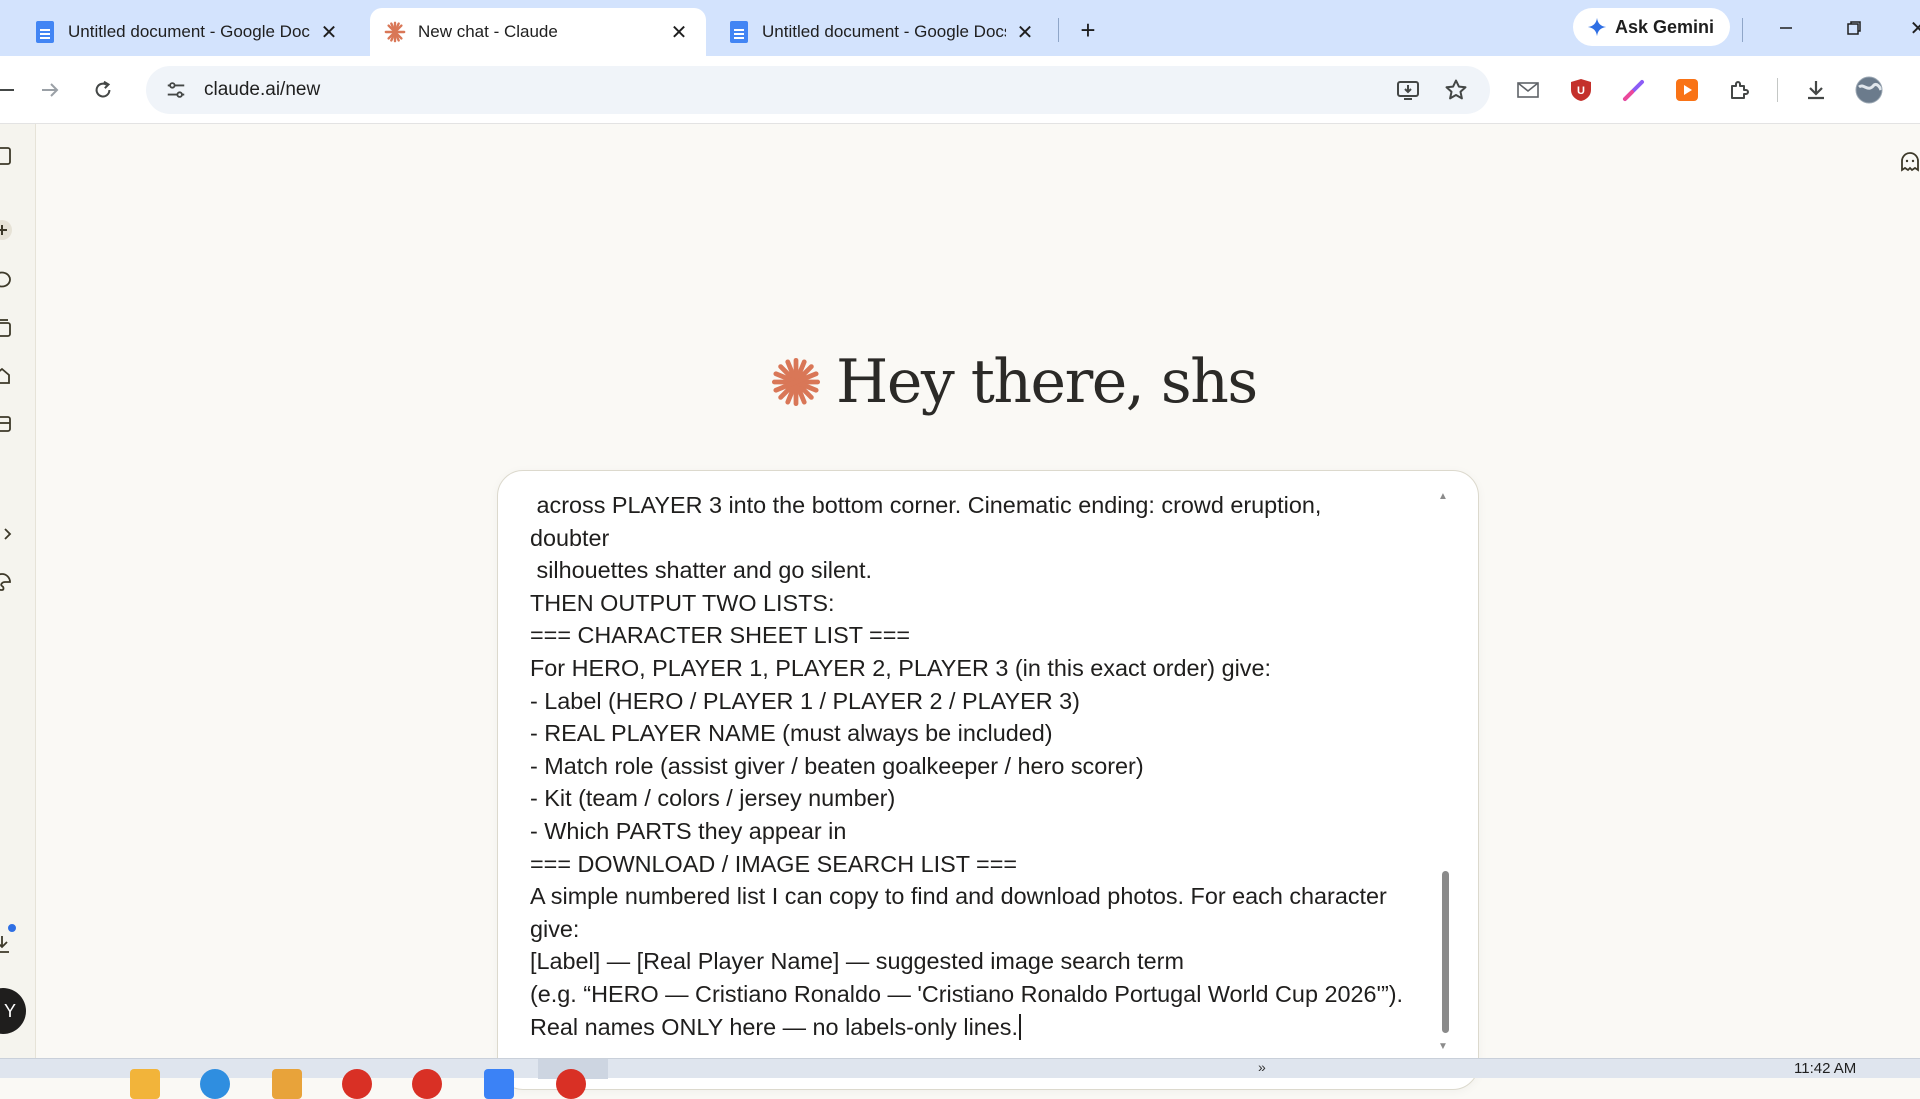  Describe the element at coordinates (1443, 1046) in the screenshot. I see `scroll-down-arrow-icon: ▼` at that location.